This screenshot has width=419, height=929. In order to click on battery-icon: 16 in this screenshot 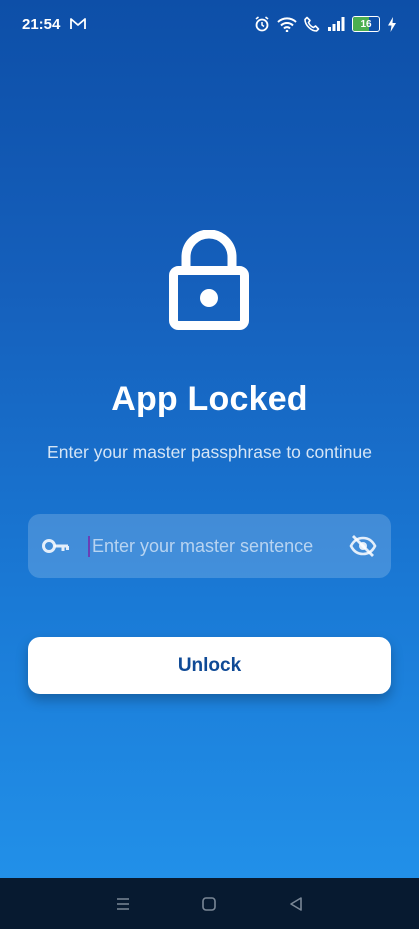, I will do `click(366, 24)`.